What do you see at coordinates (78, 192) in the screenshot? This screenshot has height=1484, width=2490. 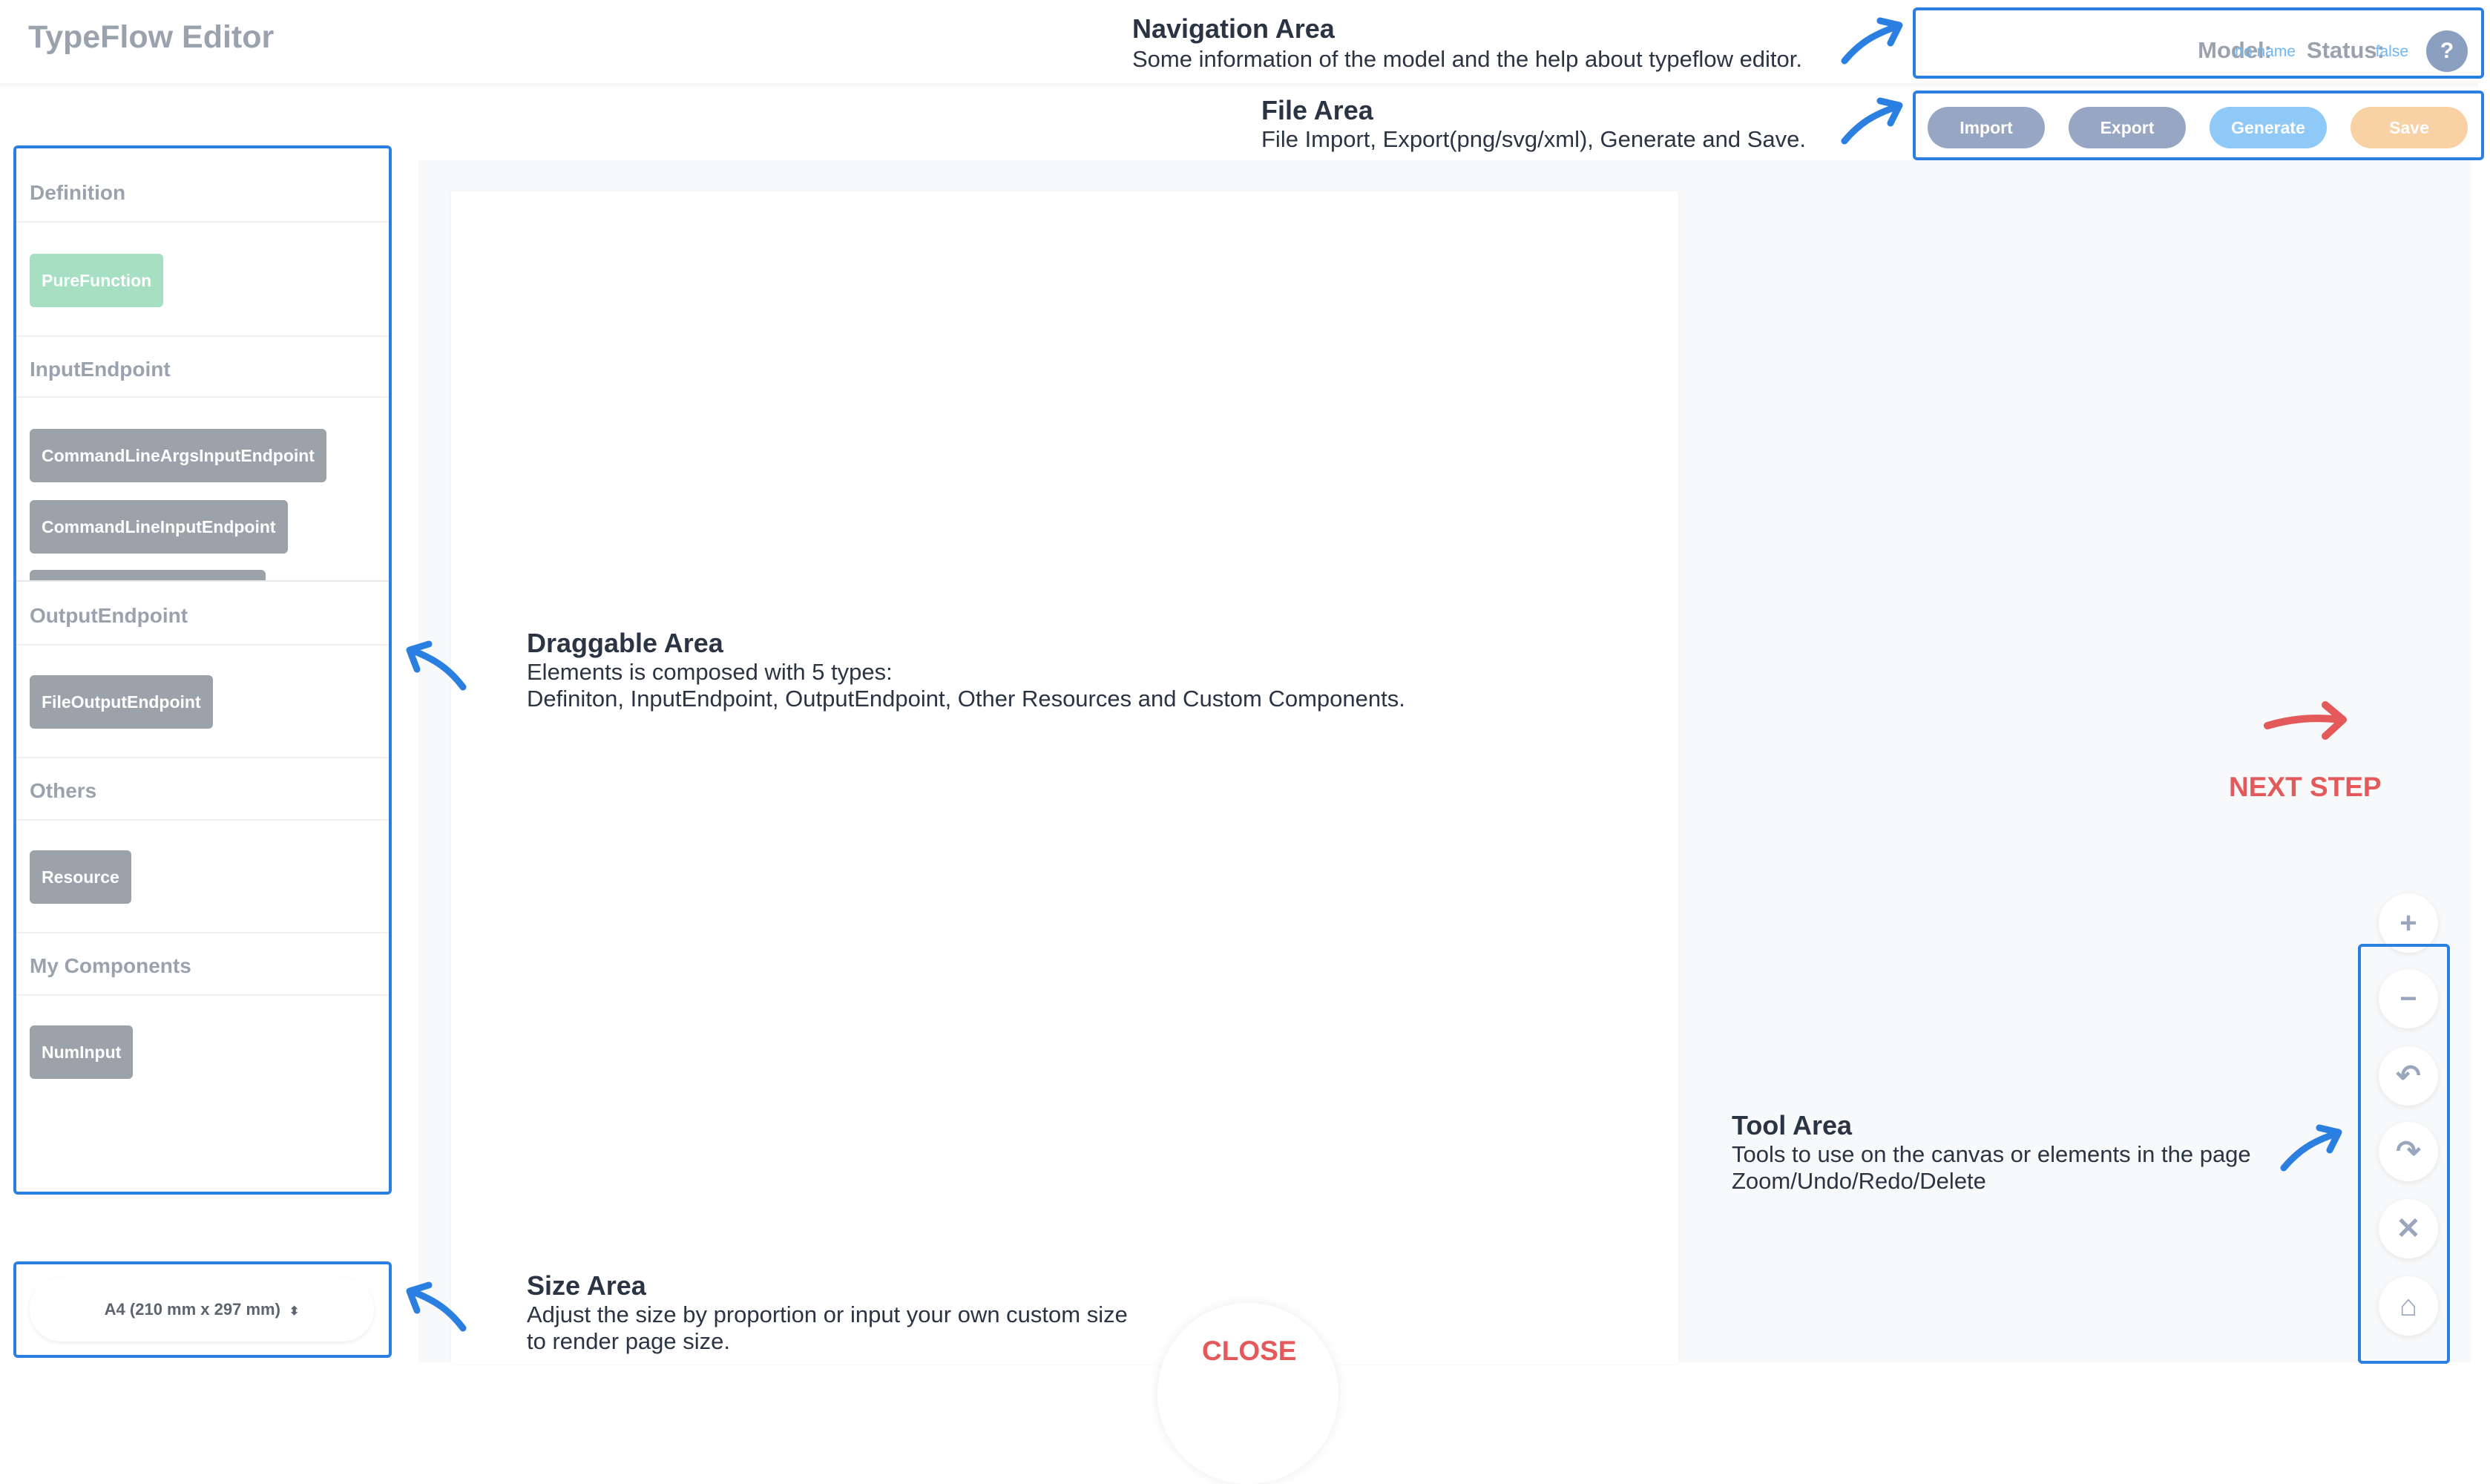 I see `section-title-definition: Definition` at bounding box center [78, 192].